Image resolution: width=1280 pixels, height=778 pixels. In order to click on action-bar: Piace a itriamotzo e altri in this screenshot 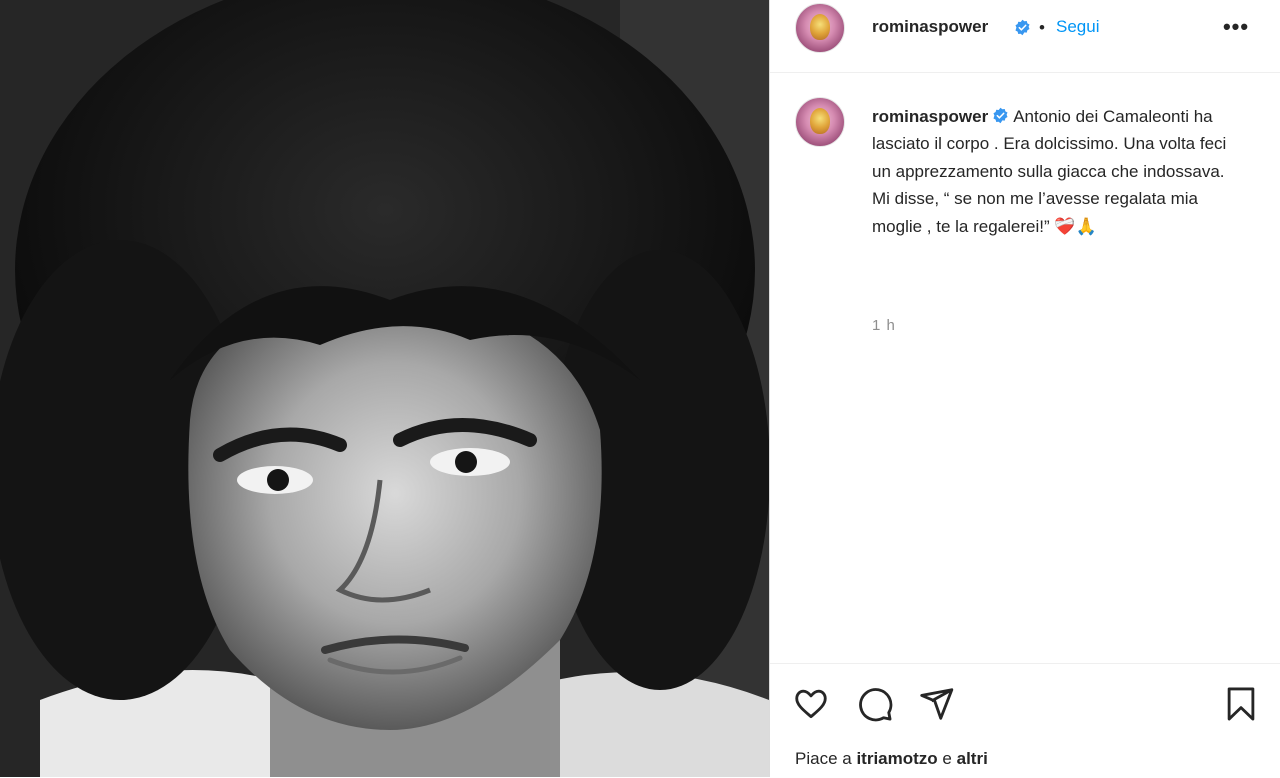, I will do `click(1025, 720)`.